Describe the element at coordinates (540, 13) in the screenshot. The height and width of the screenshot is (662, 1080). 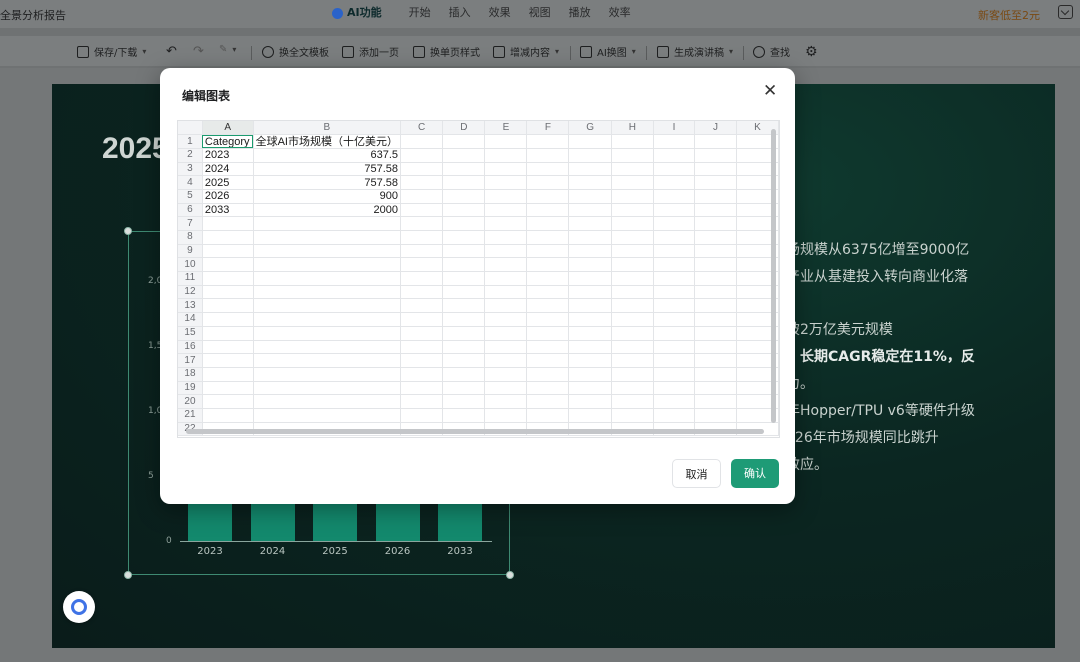
I see `menu-view: 视图` at that location.